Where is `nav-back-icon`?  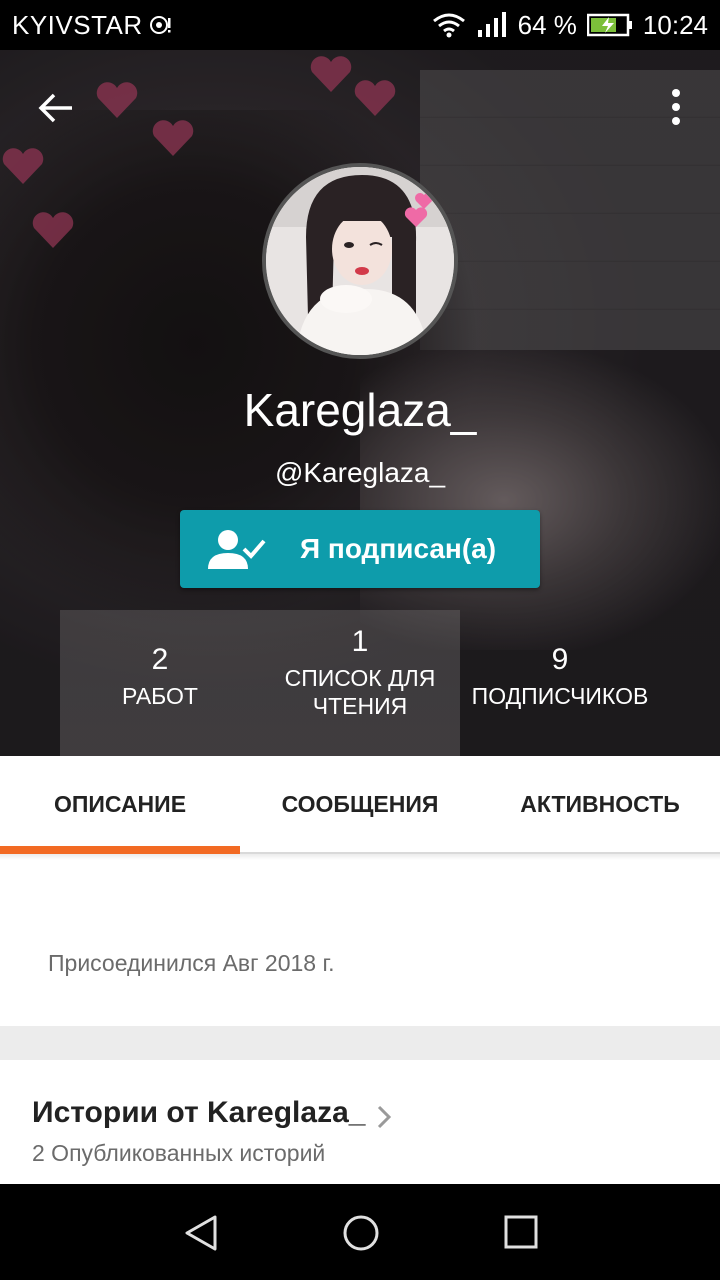
nav-back-icon is located at coordinates (201, 1233).